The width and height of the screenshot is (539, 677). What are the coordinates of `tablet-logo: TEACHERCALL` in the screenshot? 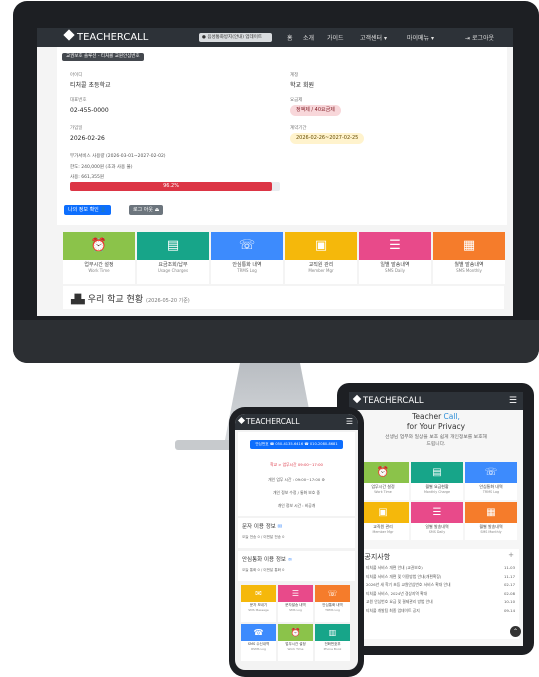 It's located at (388, 400).